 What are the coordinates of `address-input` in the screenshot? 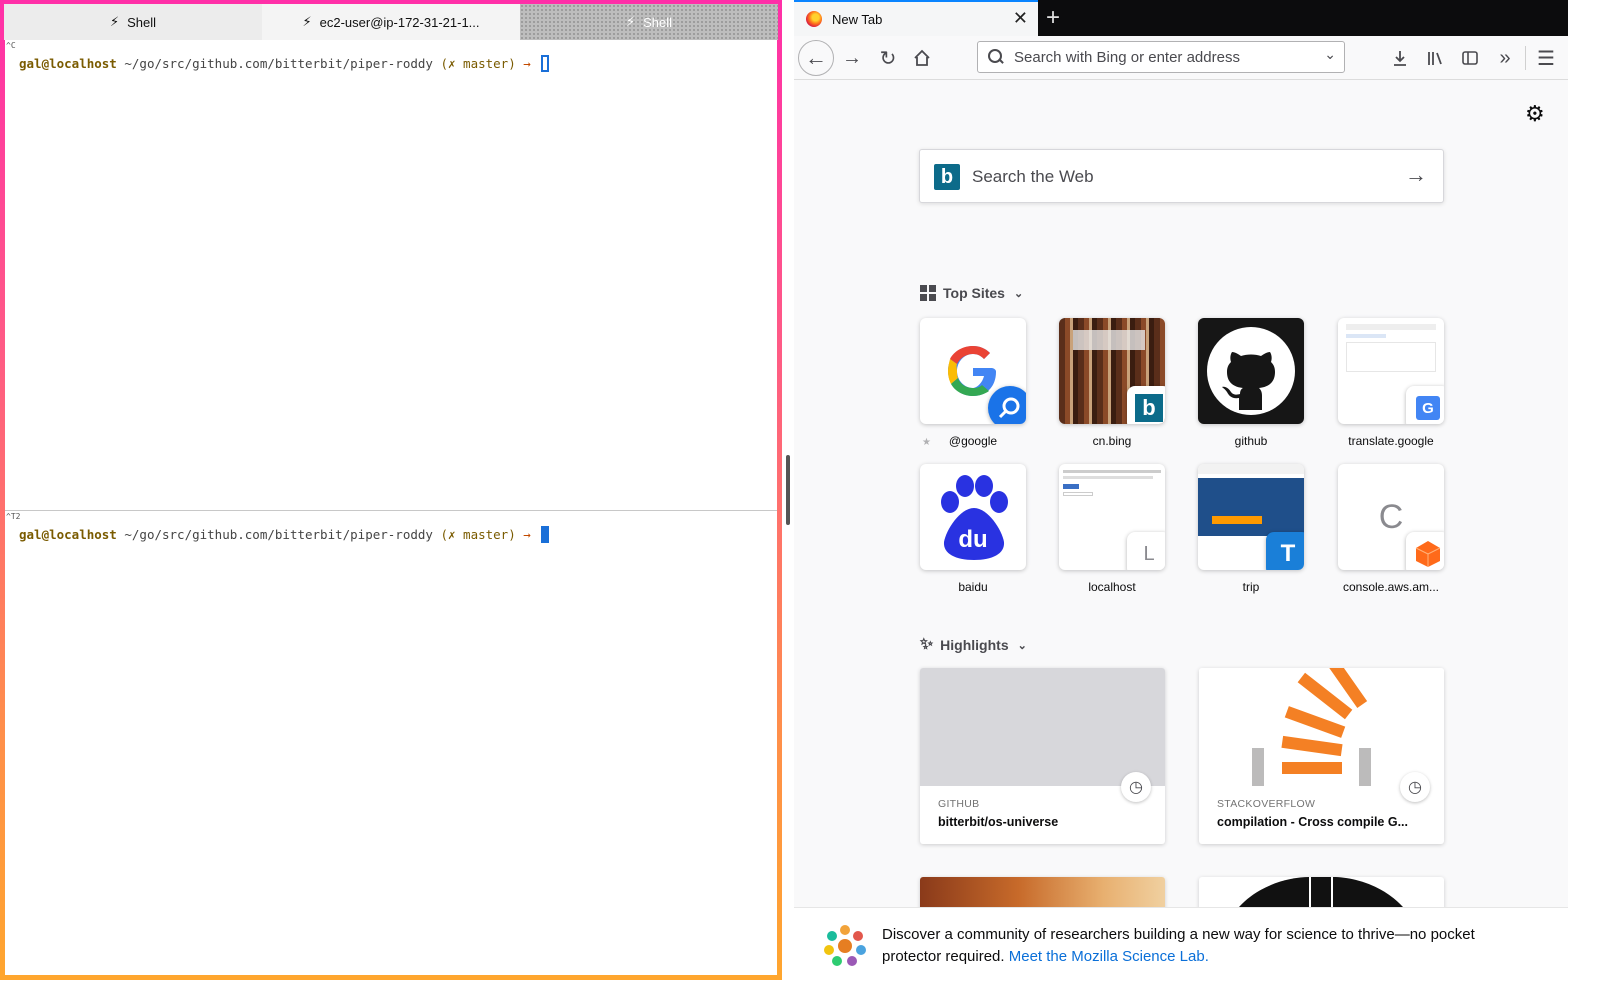 It's located at (1164, 57).